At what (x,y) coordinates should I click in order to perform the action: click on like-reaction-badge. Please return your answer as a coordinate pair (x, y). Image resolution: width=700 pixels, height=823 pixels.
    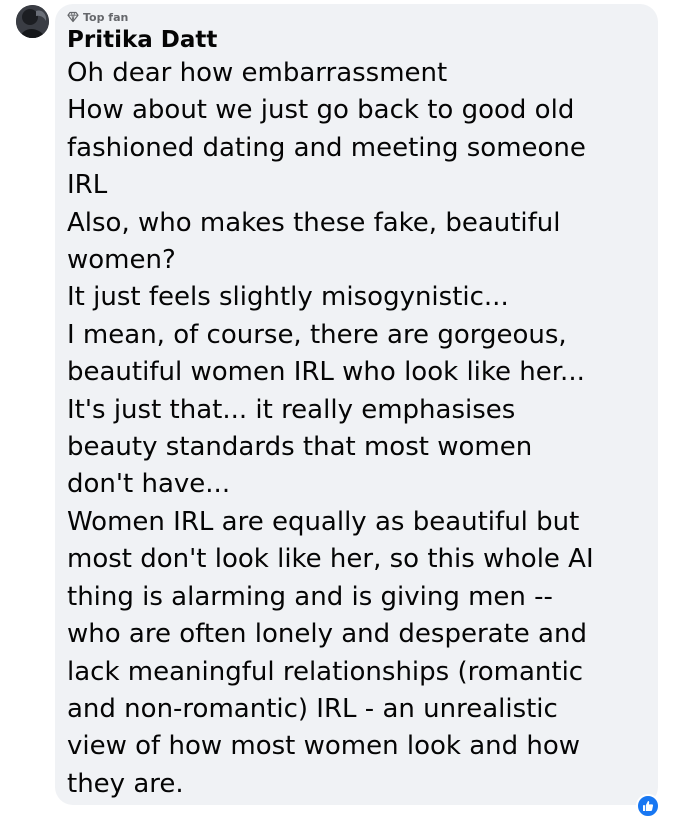
    Looking at the image, I should click on (648, 806).